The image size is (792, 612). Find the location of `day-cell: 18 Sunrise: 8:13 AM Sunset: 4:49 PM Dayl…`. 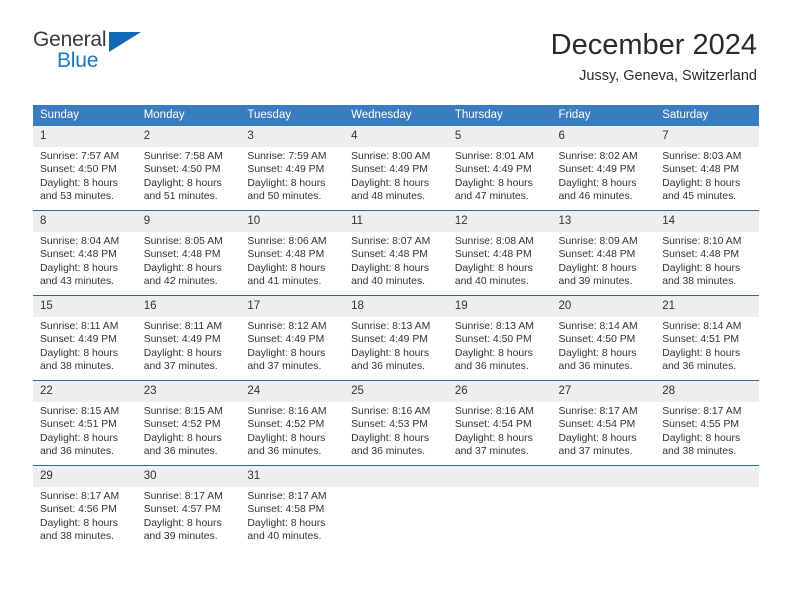

day-cell: 18 Sunrise: 8:13 AM Sunset: 4:49 PM Dayl… is located at coordinates (396, 338).